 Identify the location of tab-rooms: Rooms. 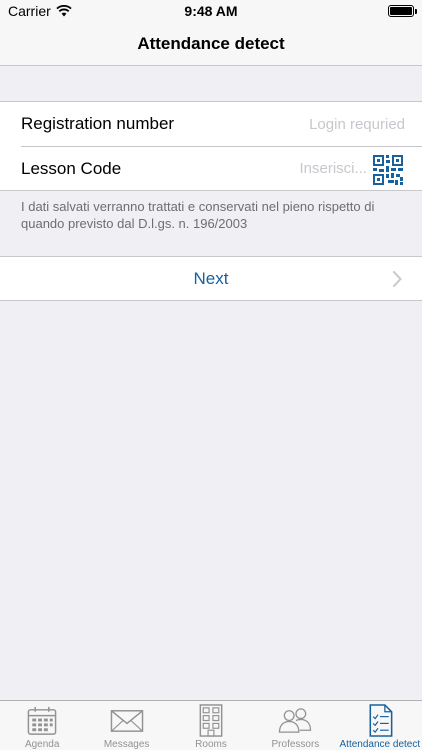
(211, 725).